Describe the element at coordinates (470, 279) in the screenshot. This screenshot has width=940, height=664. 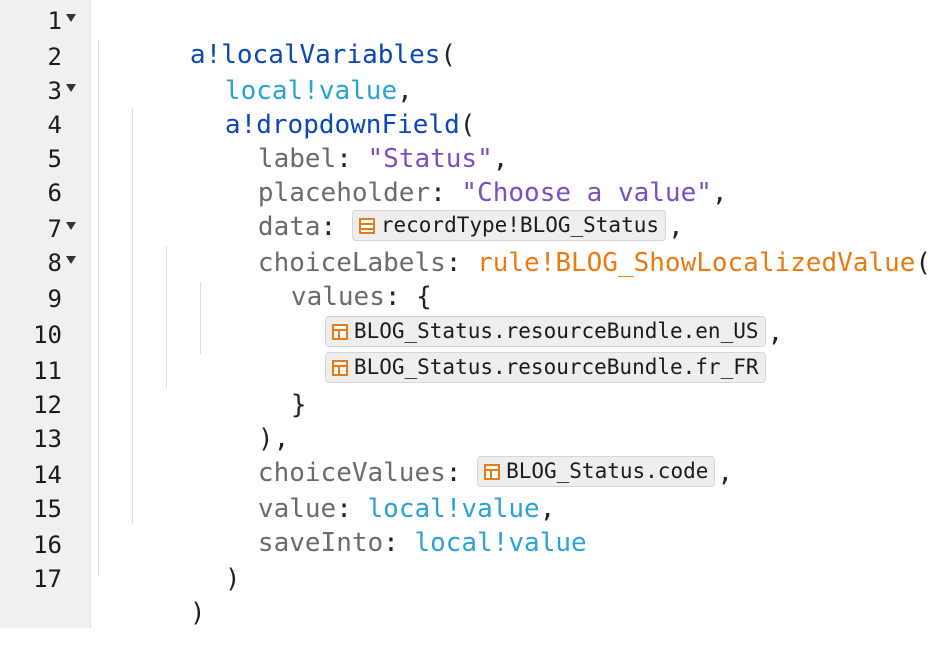
I see `code-line-8: 8 values: {` at that location.